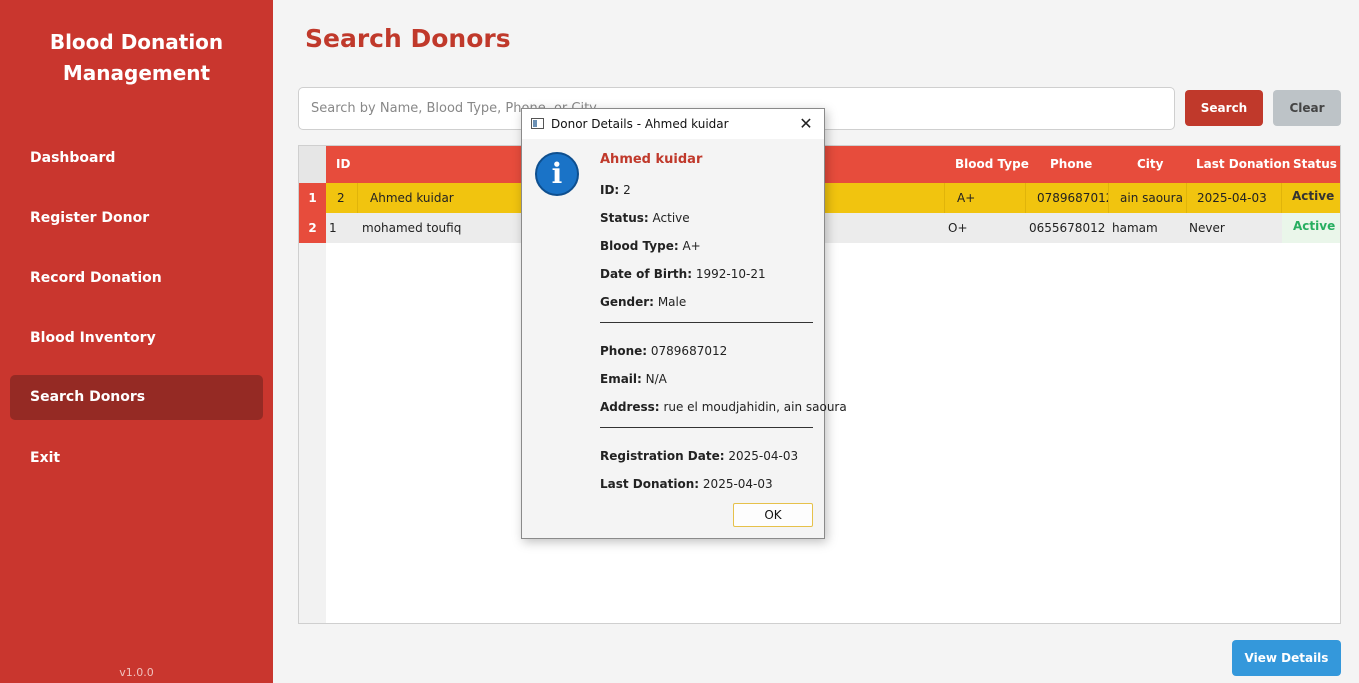 This screenshot has height=683, width=1359. What do you see at coordinates (1224, 108) in the screenshot?
I see `search-button: Search` at bounding box center [1224, 108].